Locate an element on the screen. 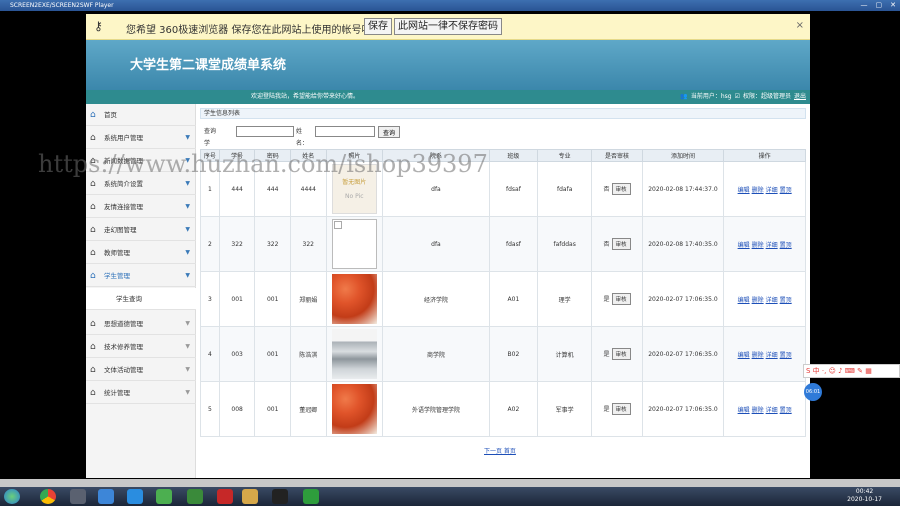 The height and width of the screenshot is (506, 900). welcome-text: 欢迎登陆我站，希望能给你带来好心情。 is located at coordinates (305, 96).